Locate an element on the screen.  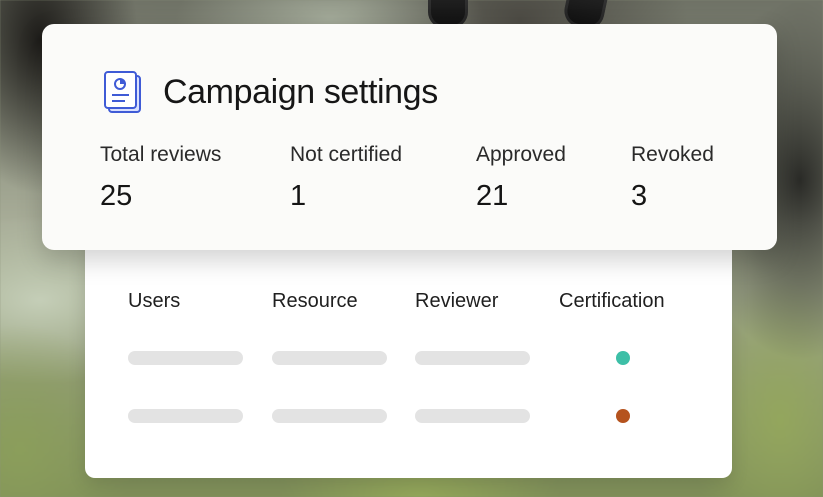
stat-label: Total reviews is located at coordinates (161, 154).